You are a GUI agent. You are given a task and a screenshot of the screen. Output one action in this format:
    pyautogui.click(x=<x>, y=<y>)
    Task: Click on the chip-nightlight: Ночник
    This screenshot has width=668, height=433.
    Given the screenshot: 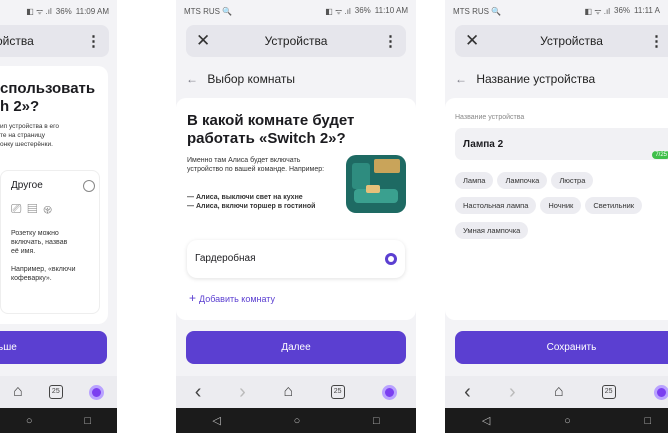 What is the action you would take?
    pyautogui.click(x=561, y=205)
    